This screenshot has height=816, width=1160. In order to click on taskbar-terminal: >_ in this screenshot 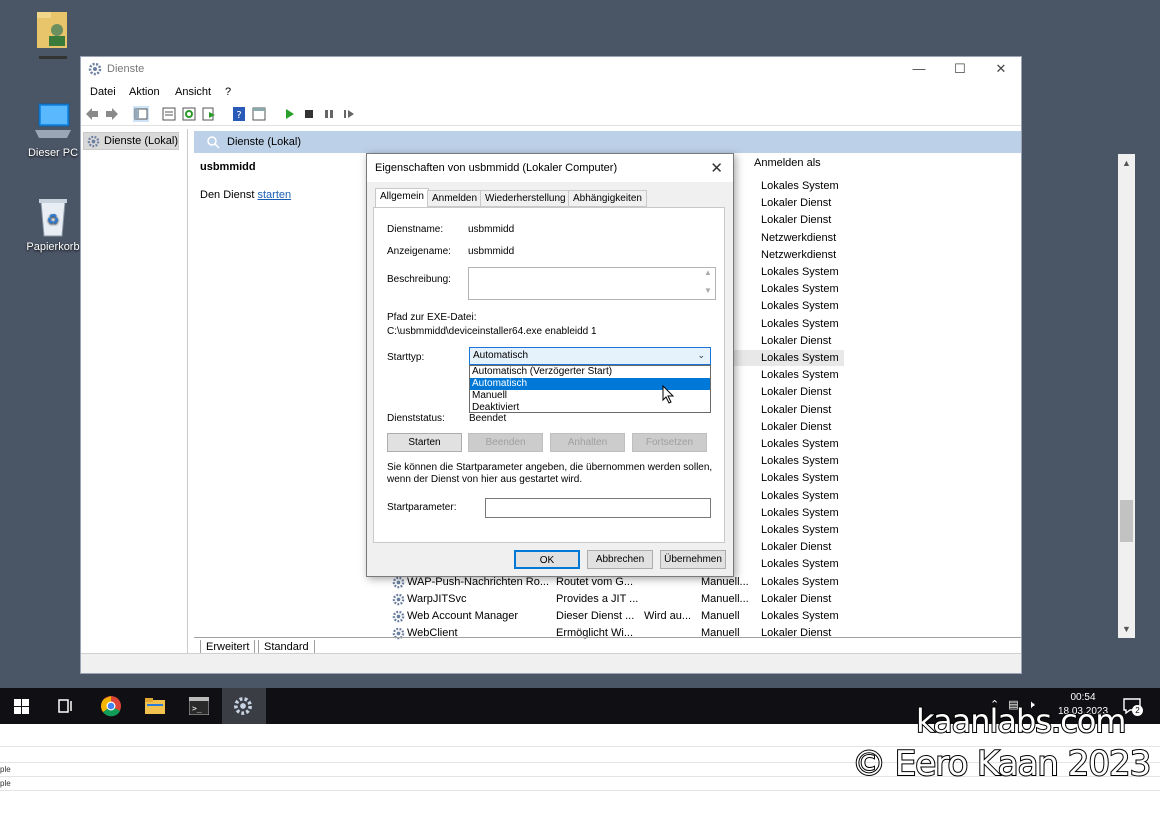, I will do `click(199, 706)`.